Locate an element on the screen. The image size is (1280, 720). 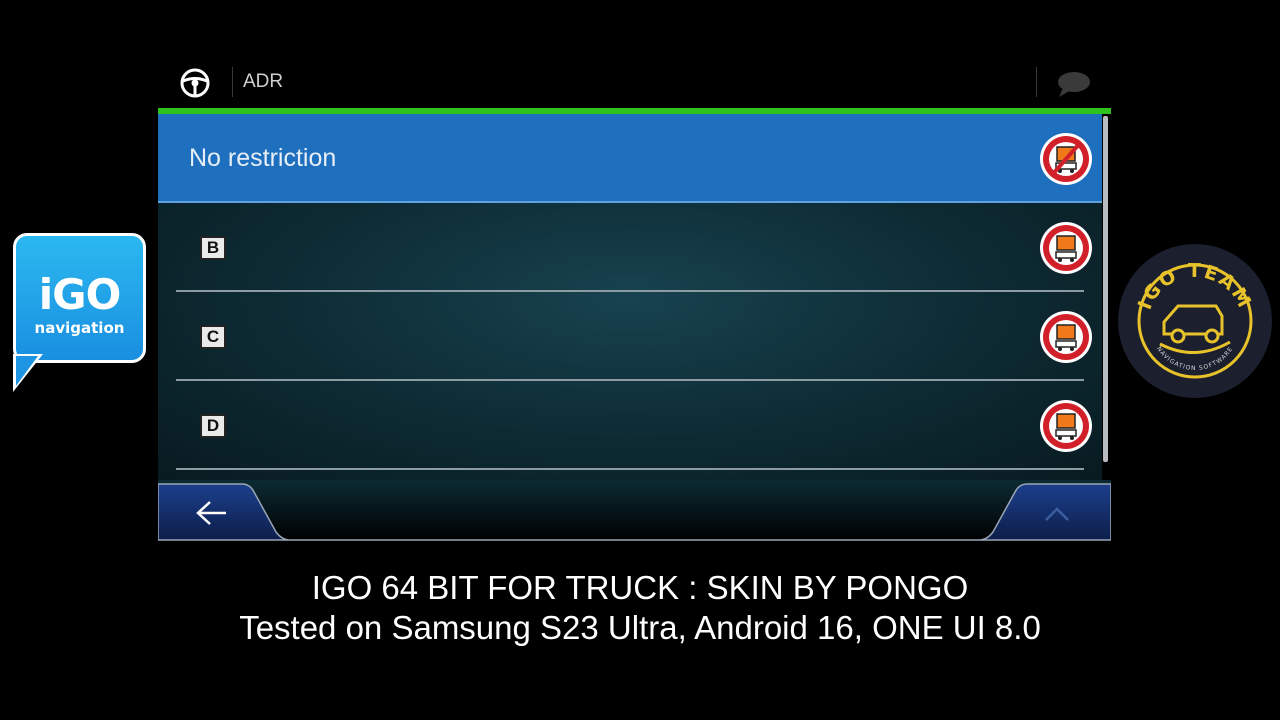
top-bar: ADR is located at coordinates (634, 82).